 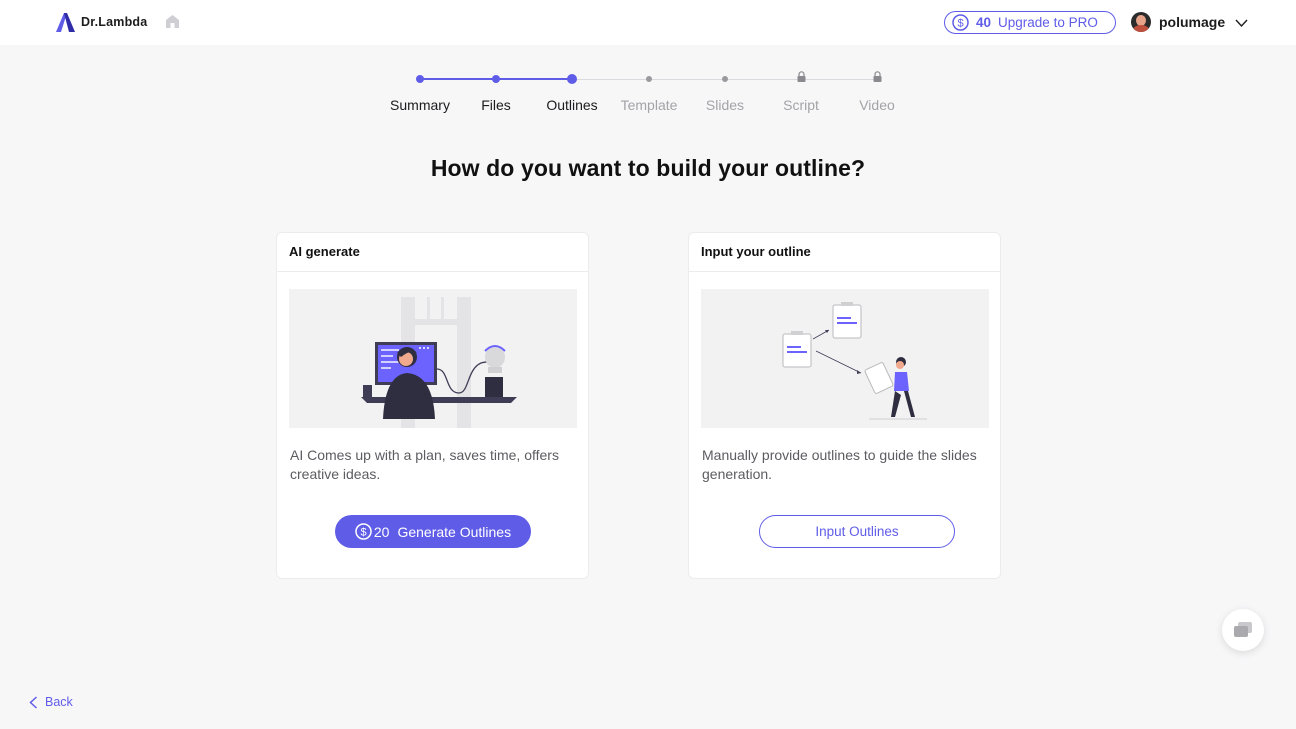 What do you see at coordinates (844, 252) in the screenshot?
I see `card-title: Input your outline` at bounding box center [844, 252].